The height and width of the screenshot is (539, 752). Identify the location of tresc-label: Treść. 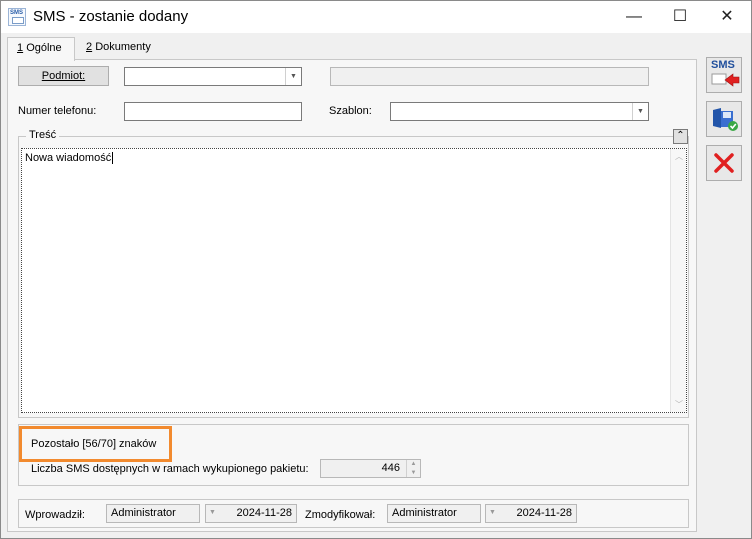
(43, 135).